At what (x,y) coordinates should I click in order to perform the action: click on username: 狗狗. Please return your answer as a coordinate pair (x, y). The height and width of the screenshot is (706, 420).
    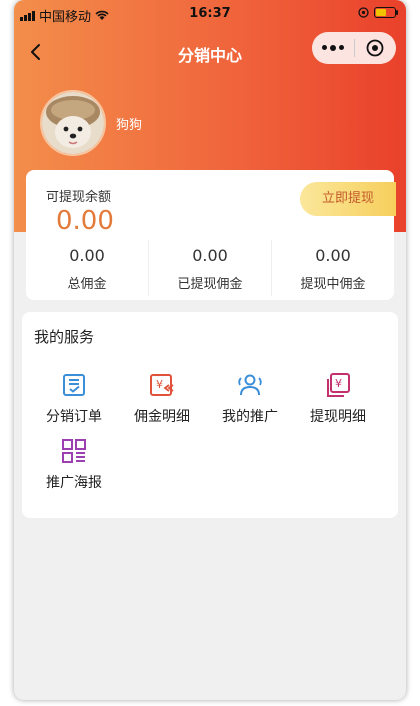
    Looking at the image, I should click on (129, 125).